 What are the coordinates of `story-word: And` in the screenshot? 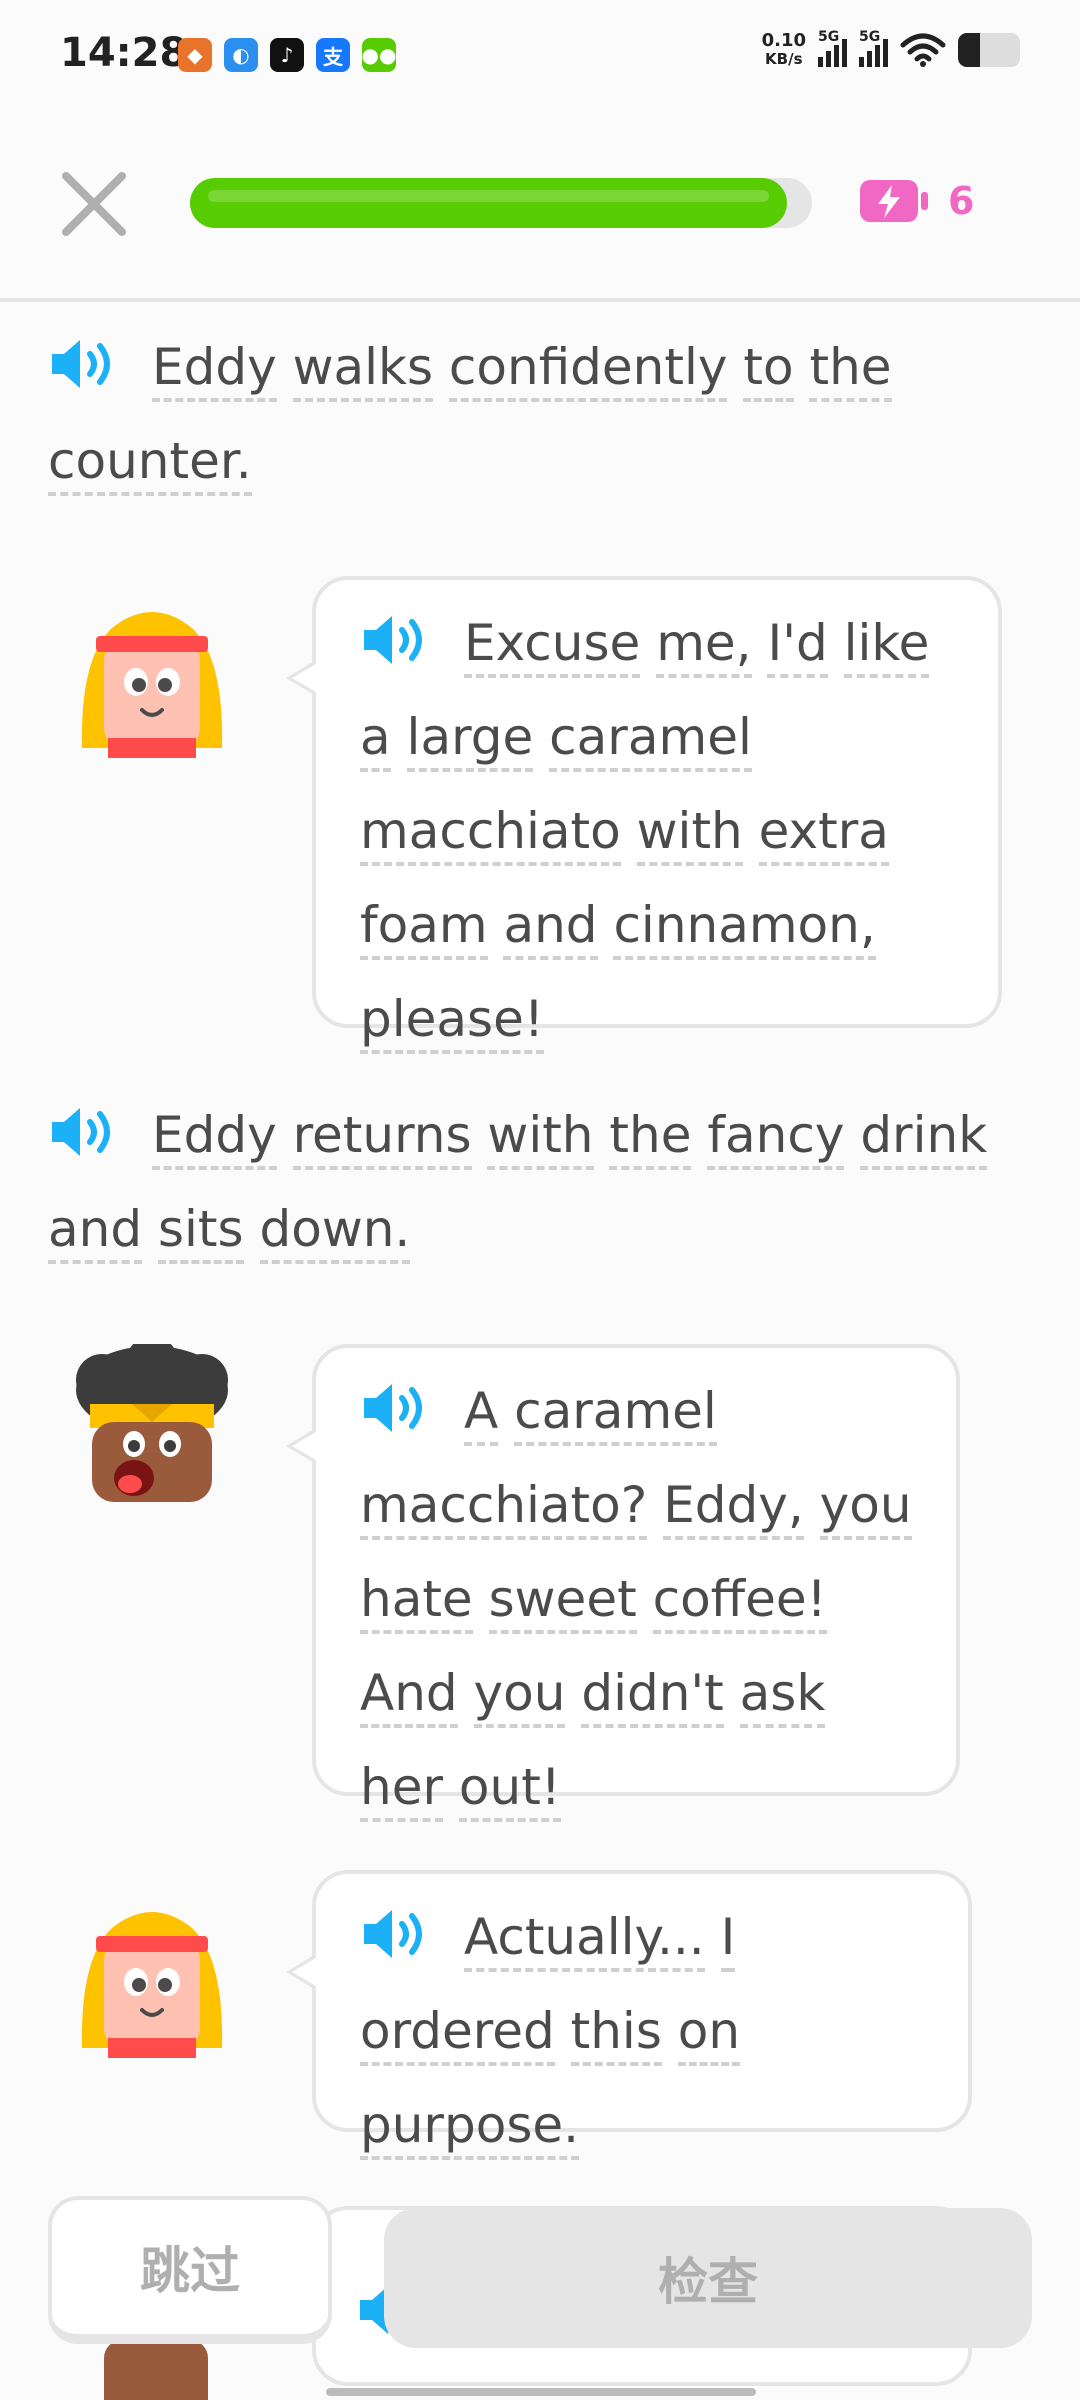 It's located at (409, 1696).